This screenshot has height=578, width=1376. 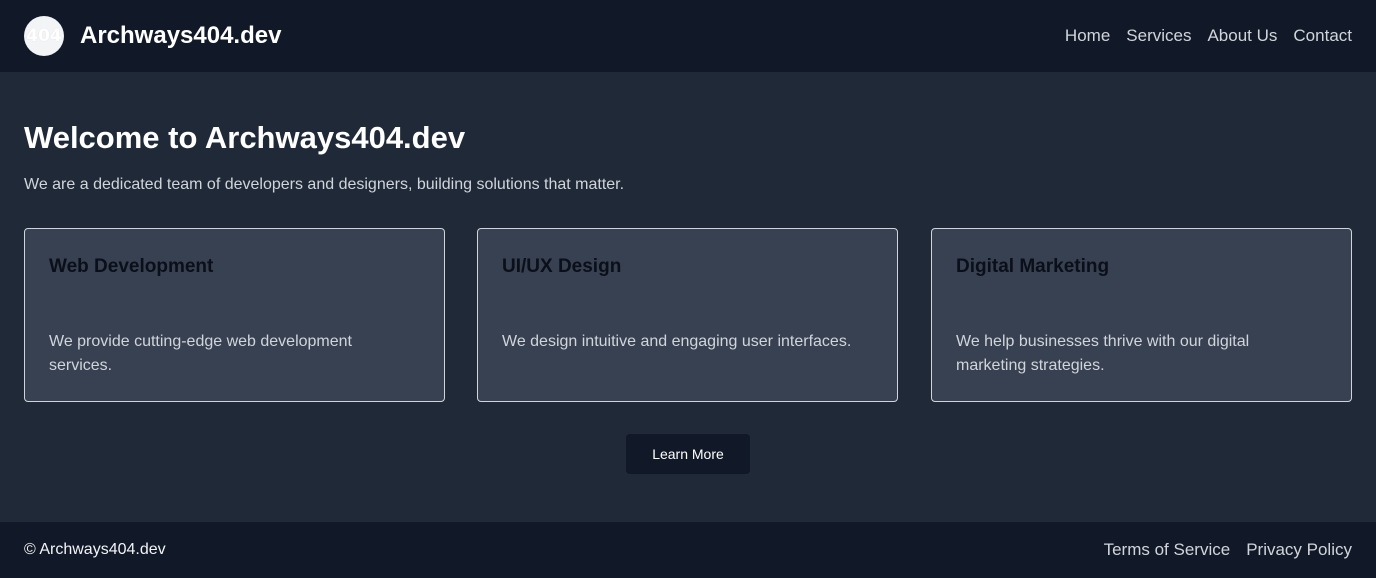 I want to click on circle-logo-icon: 404, so click(x=44, y=36).